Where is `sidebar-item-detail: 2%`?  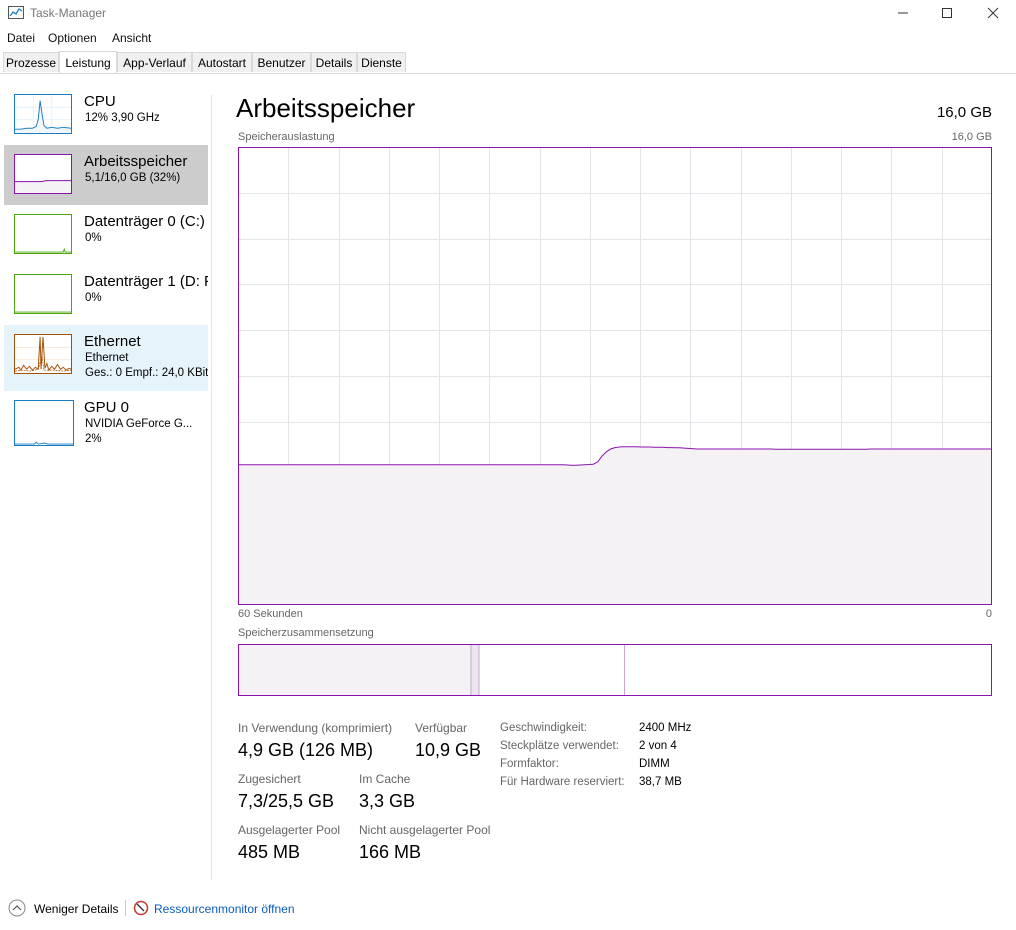
sidebar-item-detail: 2% is located at coordinates (93, 439).